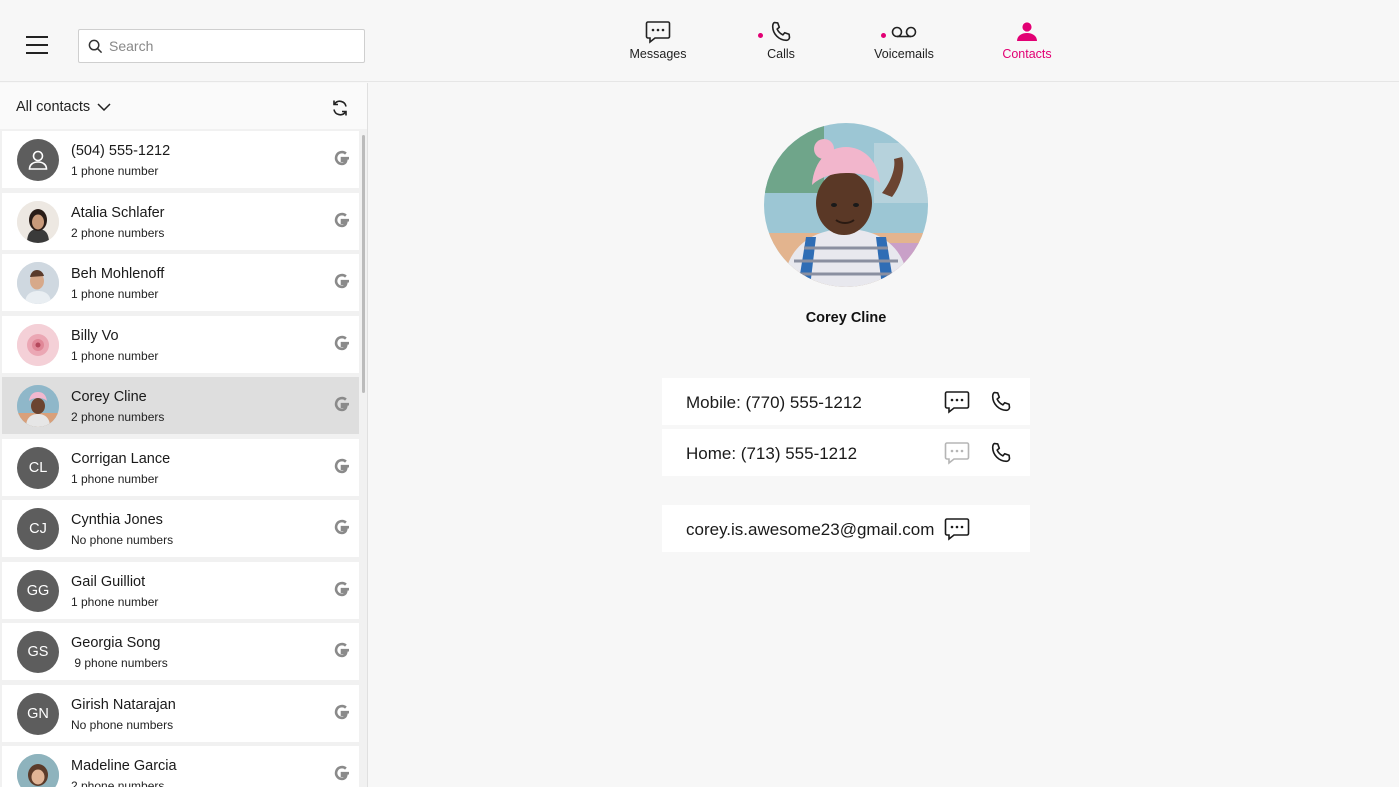 The height and width of the screenshot is (787, 1399). What do you see at coordinates (38, 467) in the screenshot?
I see `avatar: CL` at bounding box center [38, 467].